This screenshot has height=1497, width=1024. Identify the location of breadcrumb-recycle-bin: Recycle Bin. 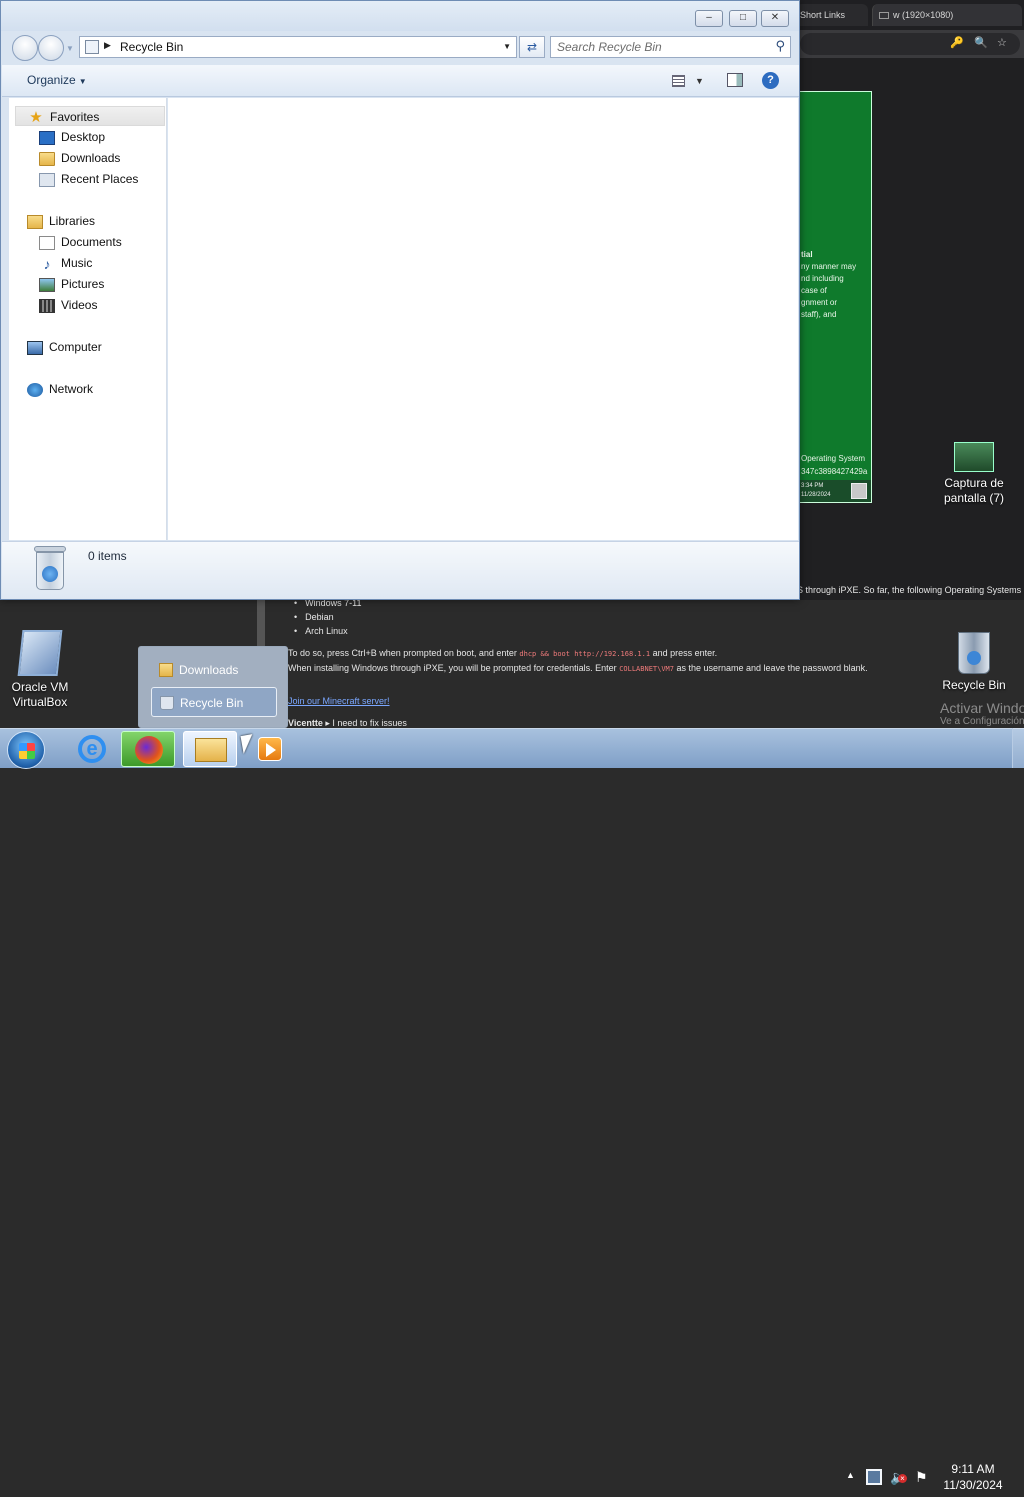
(151, 47).